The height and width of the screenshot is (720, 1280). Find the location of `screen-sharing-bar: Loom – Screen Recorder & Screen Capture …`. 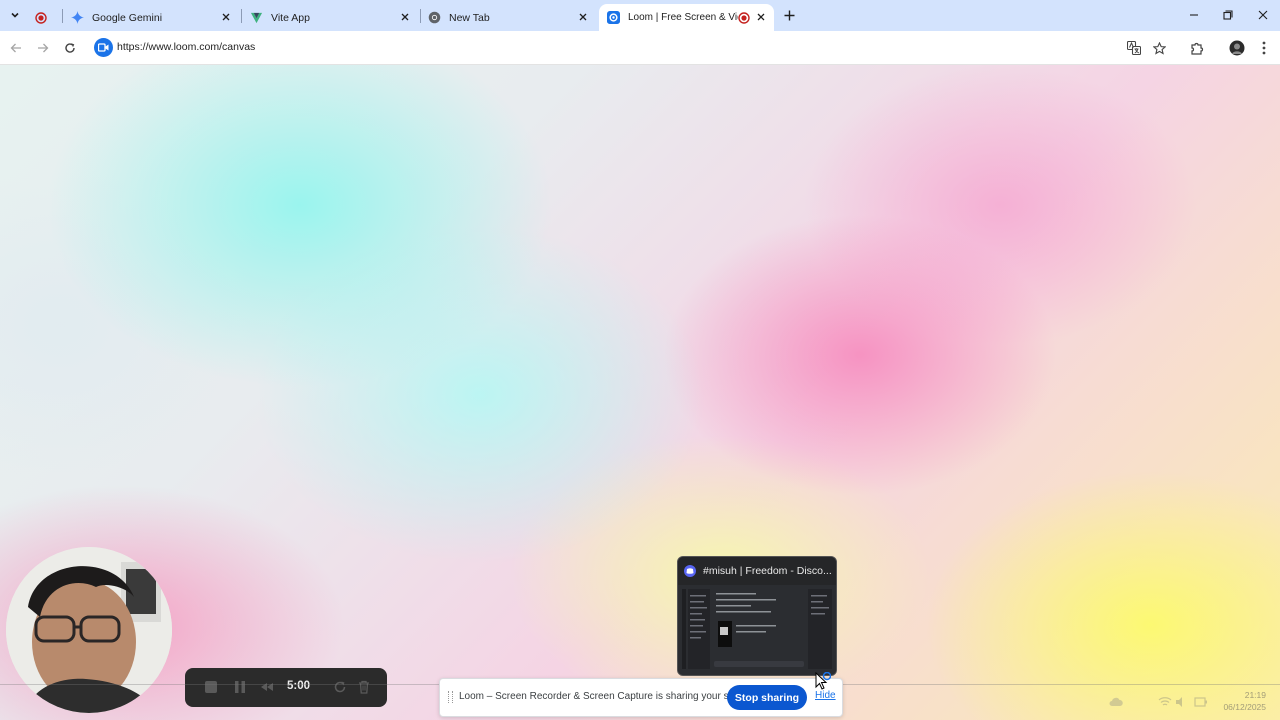

screen-sharing-bar: Loom – Screen Recorder & Screen Capture … is located at coordinates (641, 697).